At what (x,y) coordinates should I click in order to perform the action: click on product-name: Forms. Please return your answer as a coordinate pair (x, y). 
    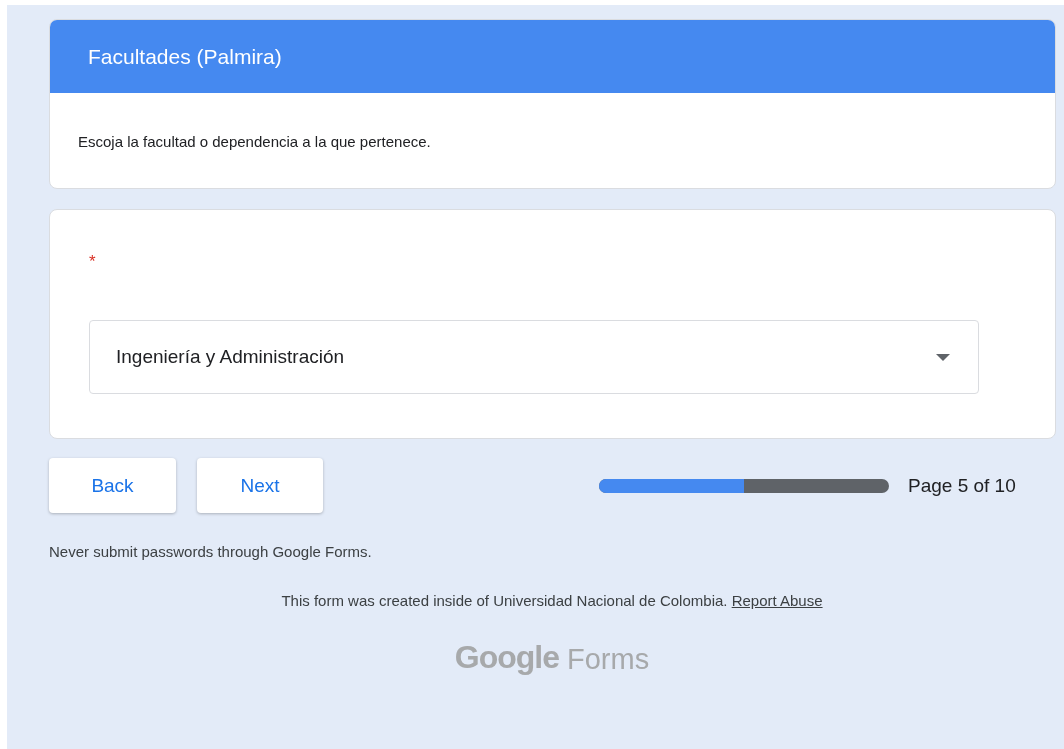
    Looking at the image, I should click on (608, 659).